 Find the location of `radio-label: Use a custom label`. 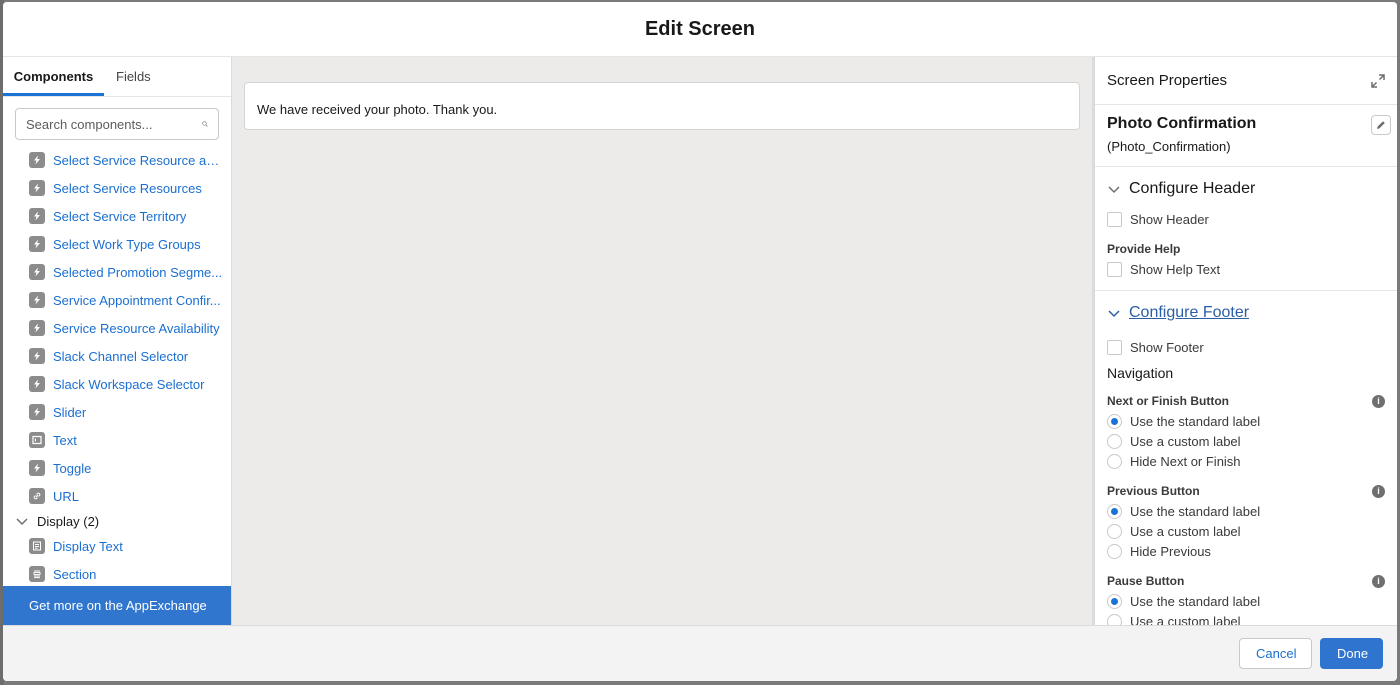

radio-label: Use a custom label is located at coordinates (1185, 531).